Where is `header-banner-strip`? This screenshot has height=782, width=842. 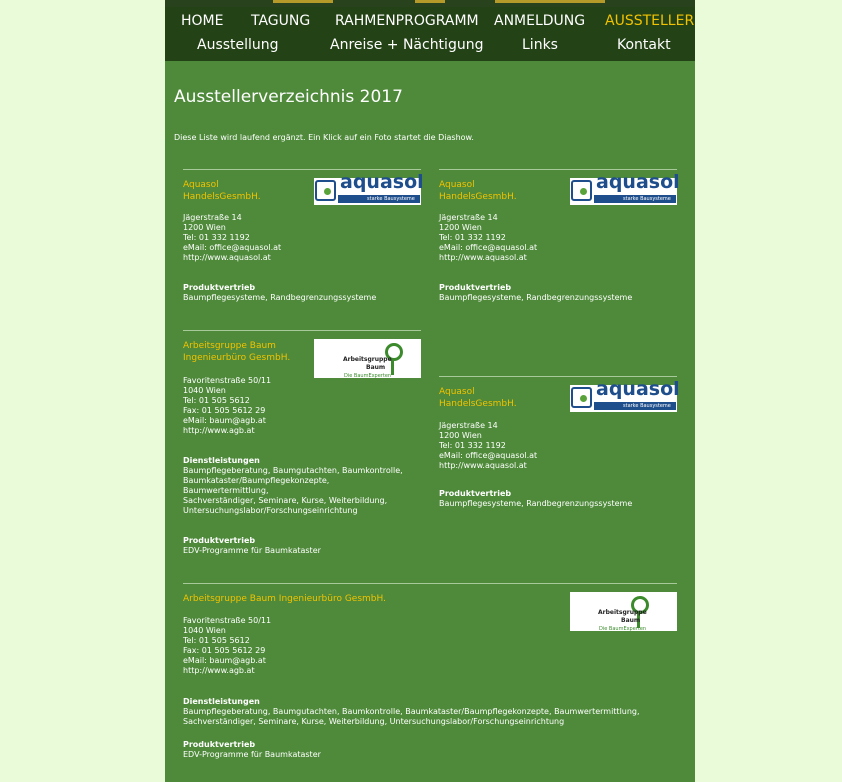
header-banner-strip is located at coordinates (430, 3).